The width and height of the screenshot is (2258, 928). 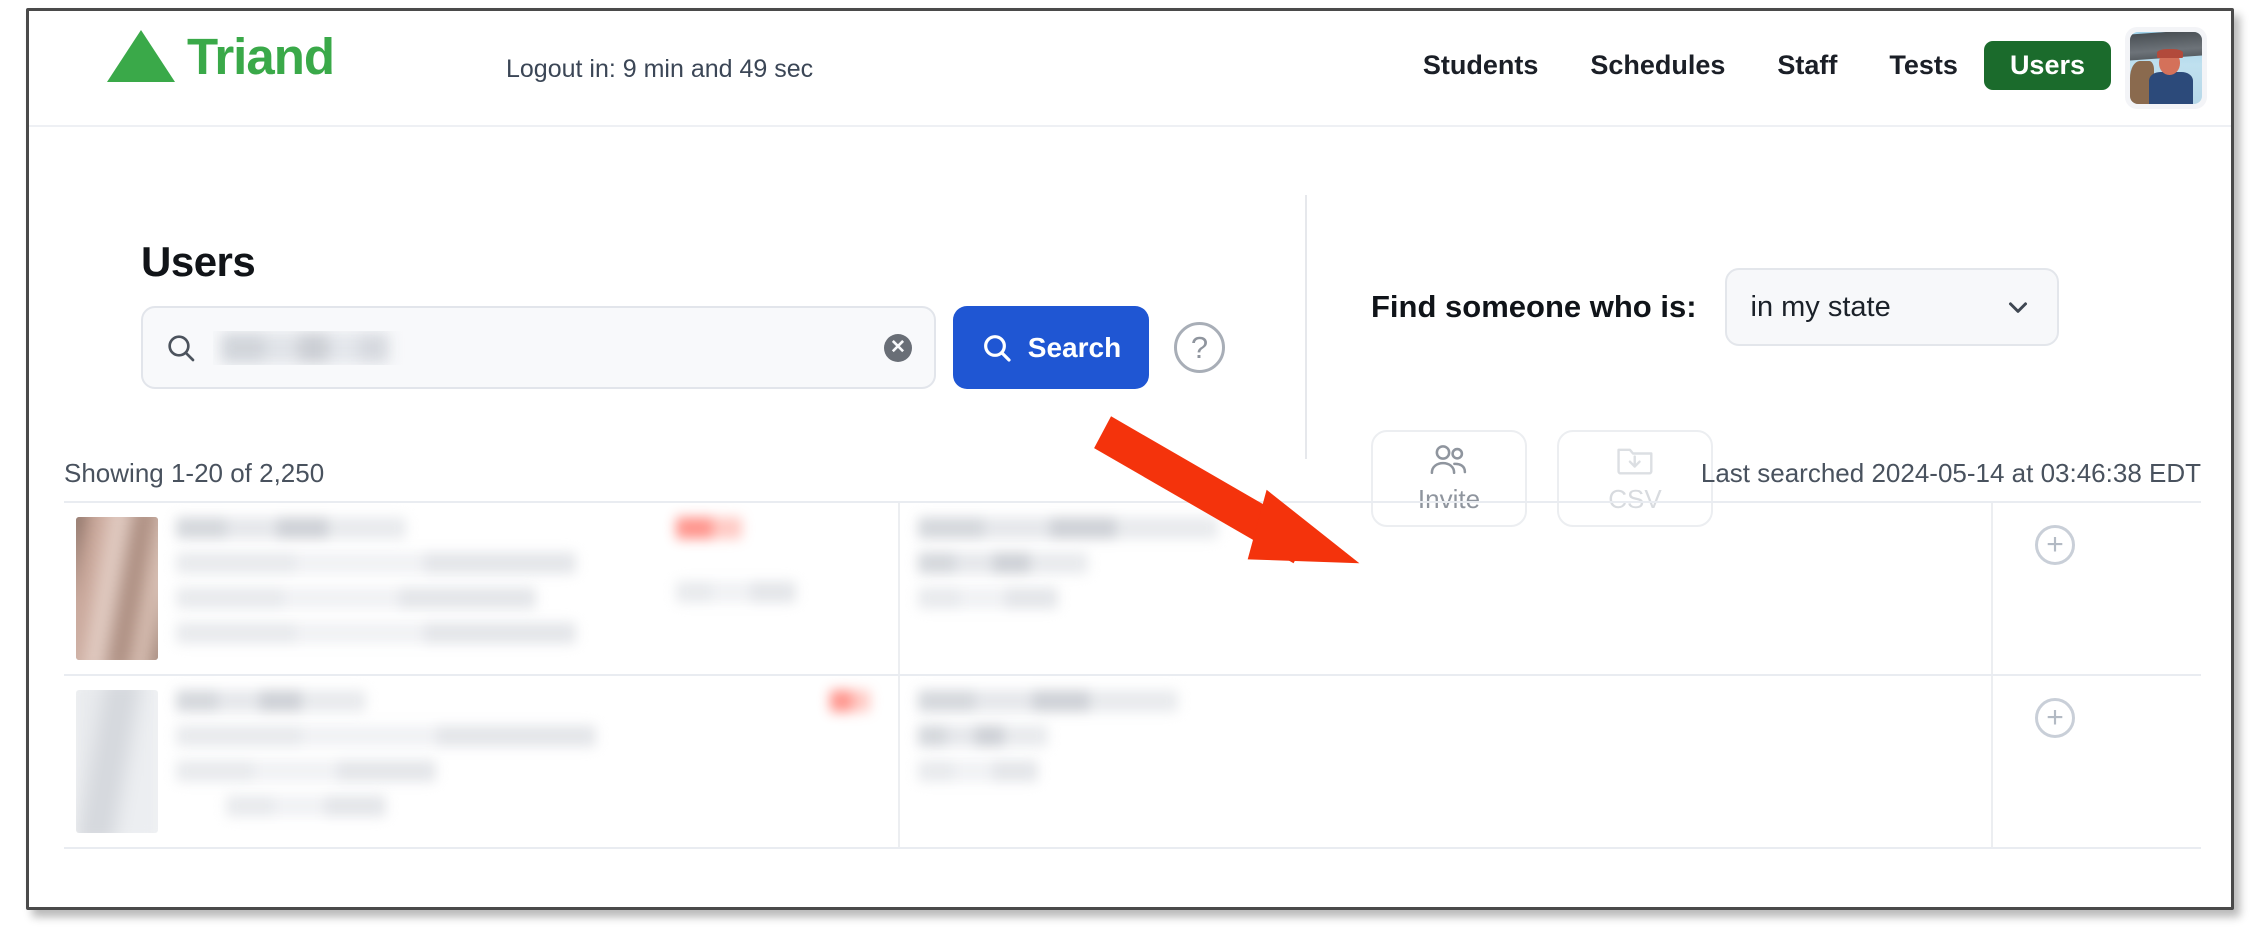 I want to click on search-button: Search, so click(x=1051, y=347).